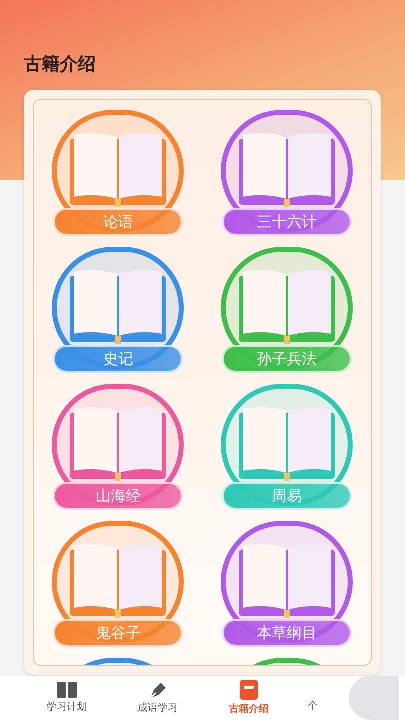  What do you see at coordinates (118, 222) in the screenshot?
I see `book-title-button: 论语` at bounding box center [118, 222].